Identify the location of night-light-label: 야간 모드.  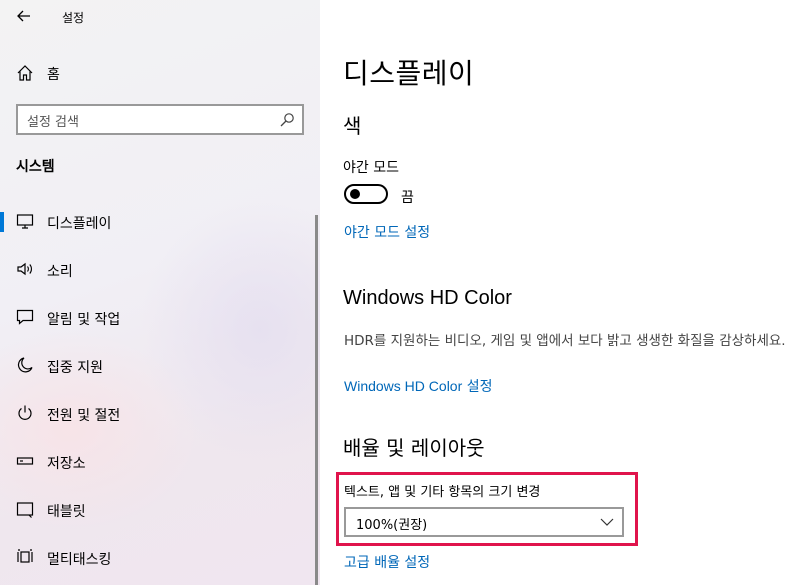
(371, 168).